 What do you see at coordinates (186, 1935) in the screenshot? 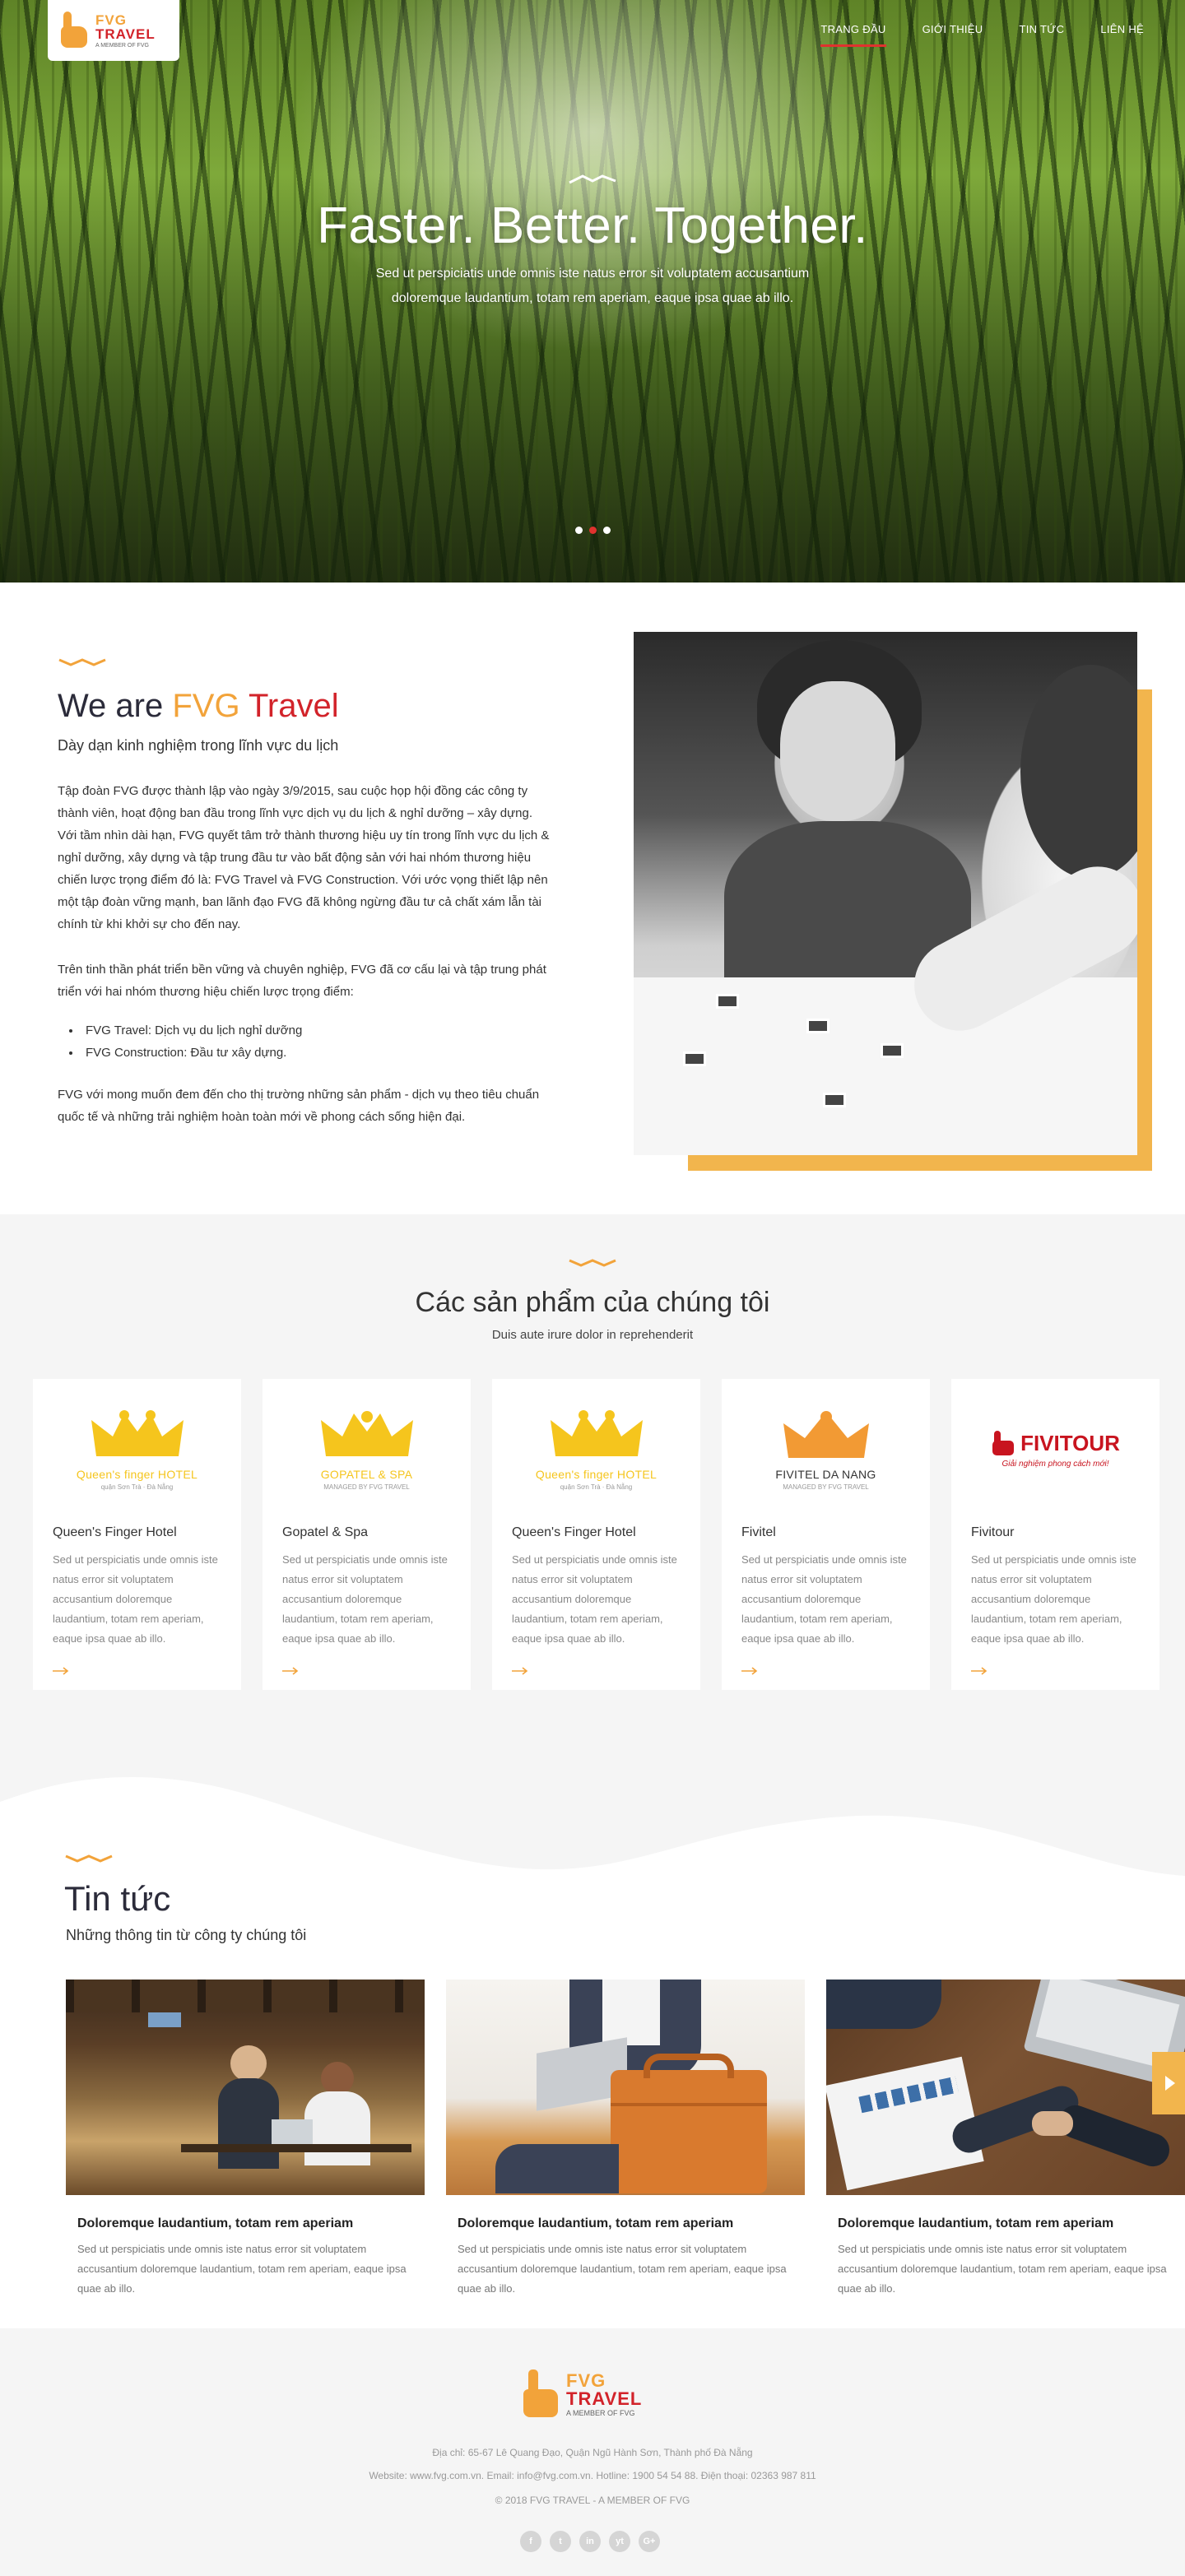
I see `news-subtitle: Những thông tin từ công ty chúng tôi` at bounding box center [186, 1935].